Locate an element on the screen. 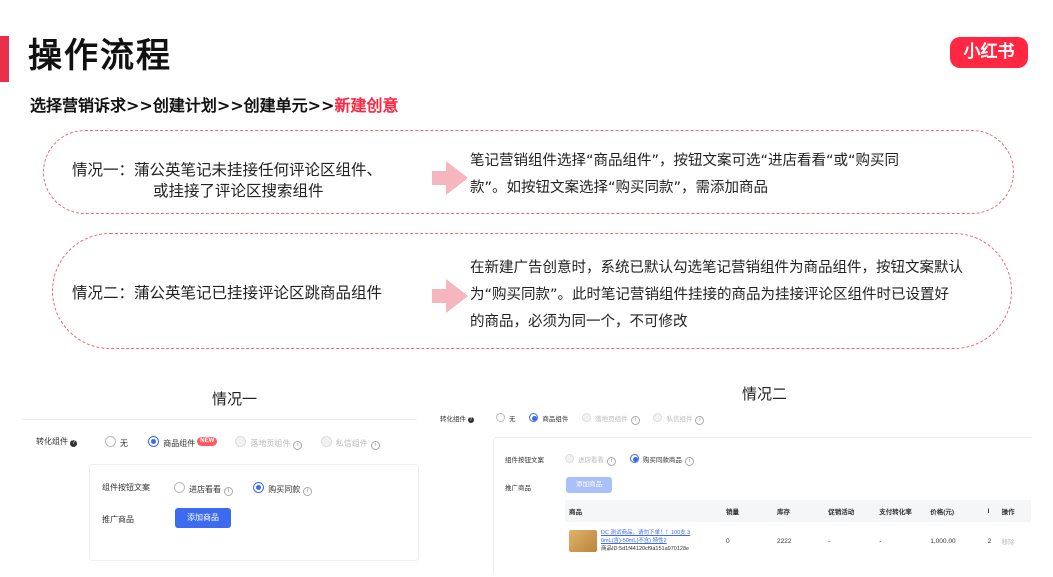 This screenshot has width=1053, height=577. shot2-promo-label: 推广商品 is located at coordinates (518, 488).